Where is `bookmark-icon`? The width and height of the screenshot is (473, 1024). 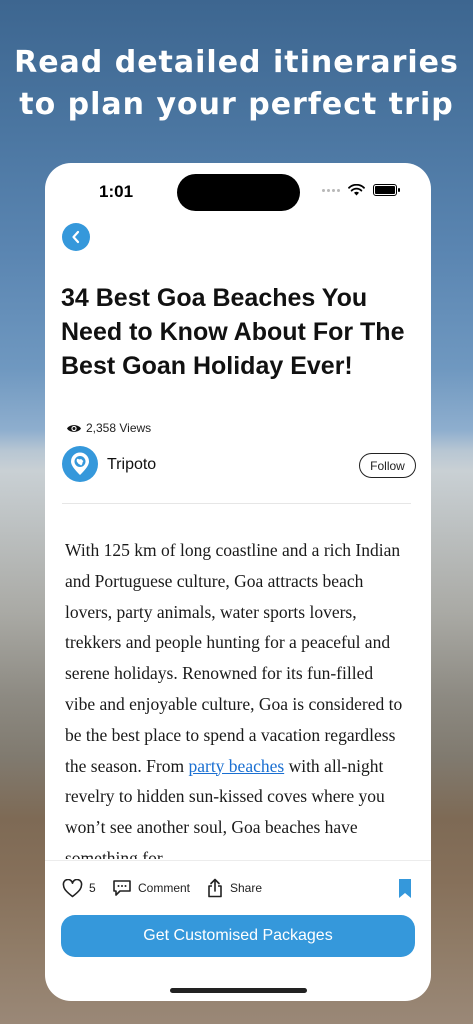
bookmark-icon is located at coordinates (405, 888).